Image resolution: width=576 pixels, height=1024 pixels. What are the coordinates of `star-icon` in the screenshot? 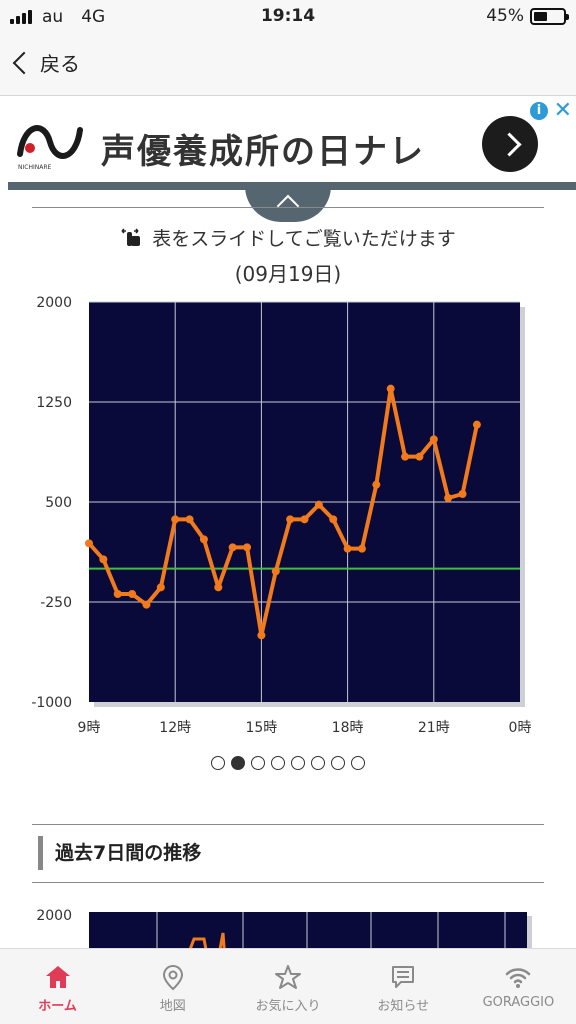 It's located at (288, 977).